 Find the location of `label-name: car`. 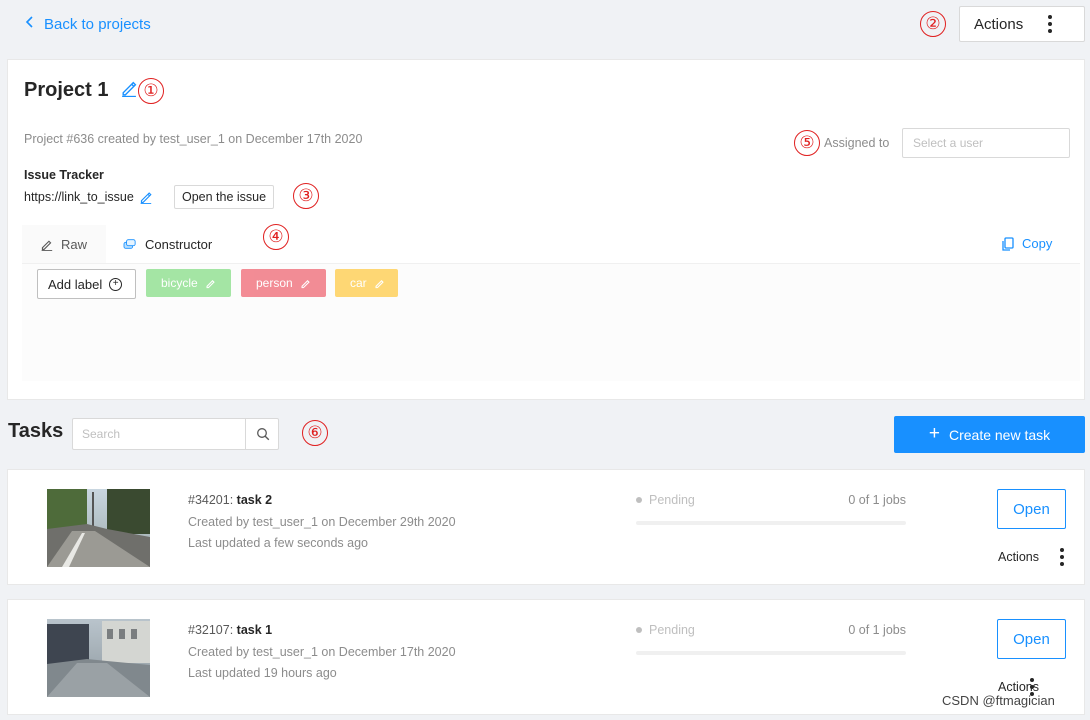

label-name: car is located at coordinates (358, 283).